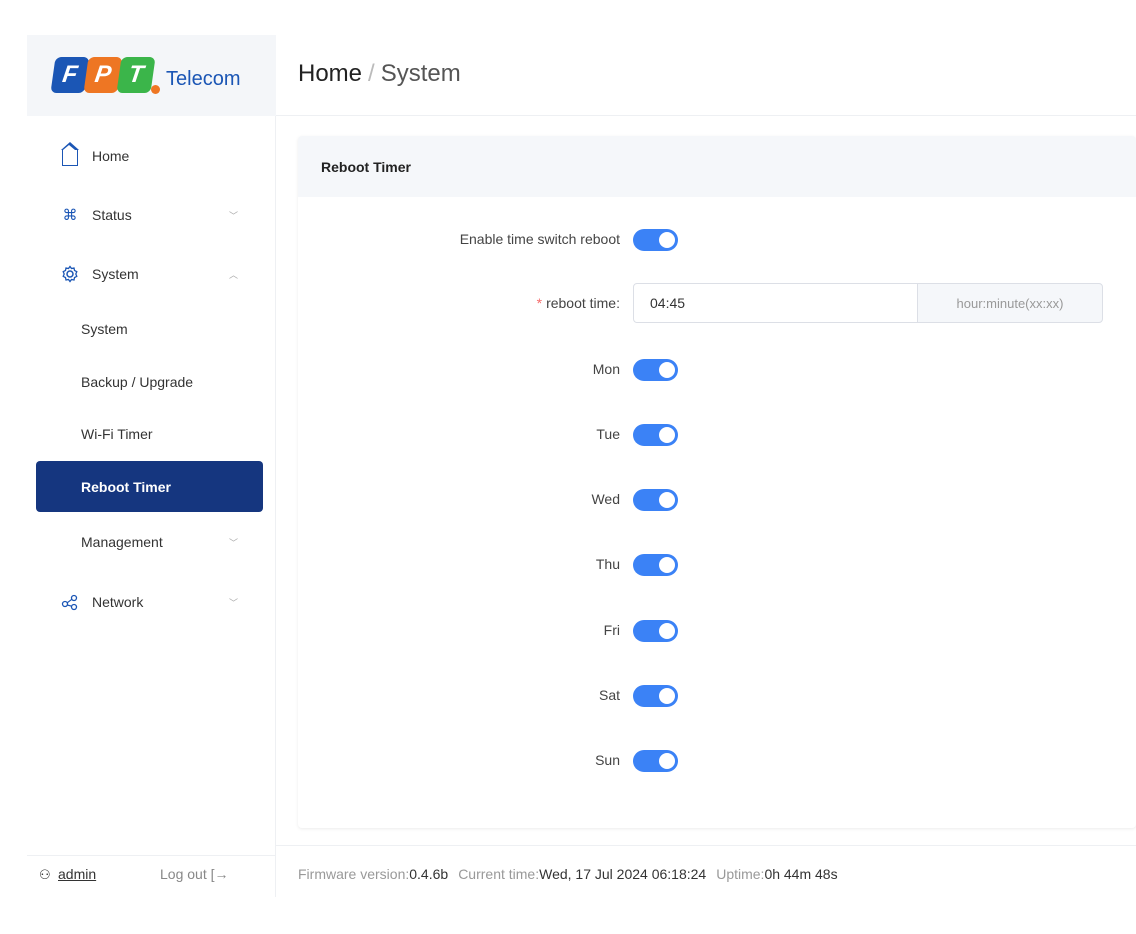 The height and width of the screenshot is (934, 1136). Describe the element at coordinates (111, 156) in the screenshot. I see `sidebar-item-label: Home` at that location.